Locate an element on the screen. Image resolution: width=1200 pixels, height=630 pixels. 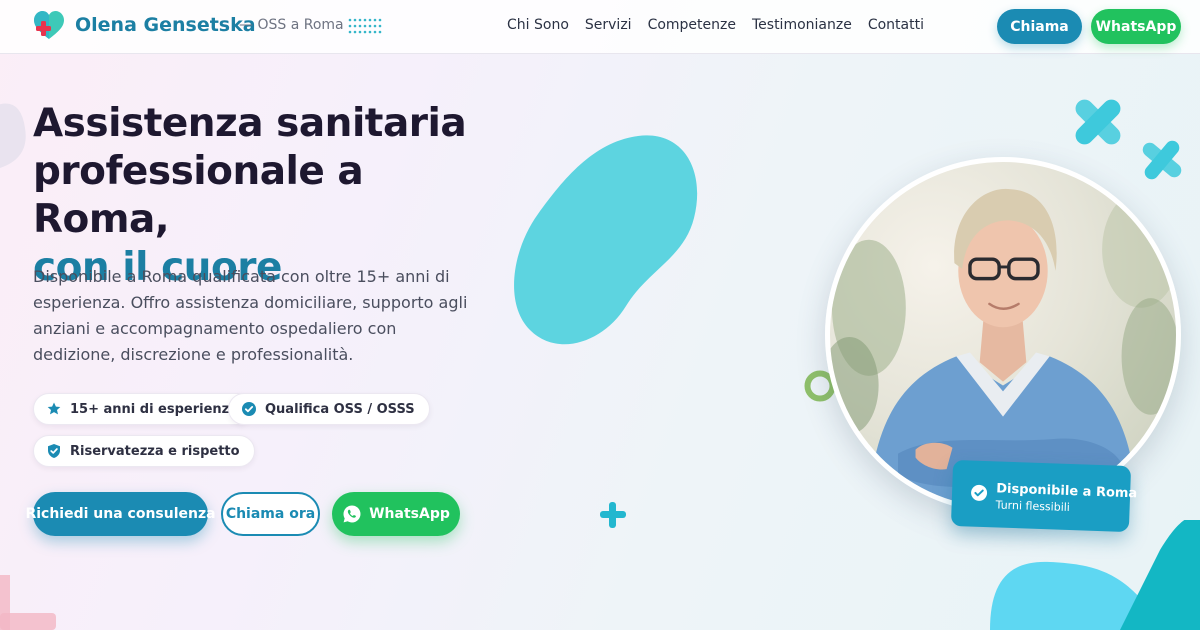
teal-blob-decoration is located at coordinates (606, 240).